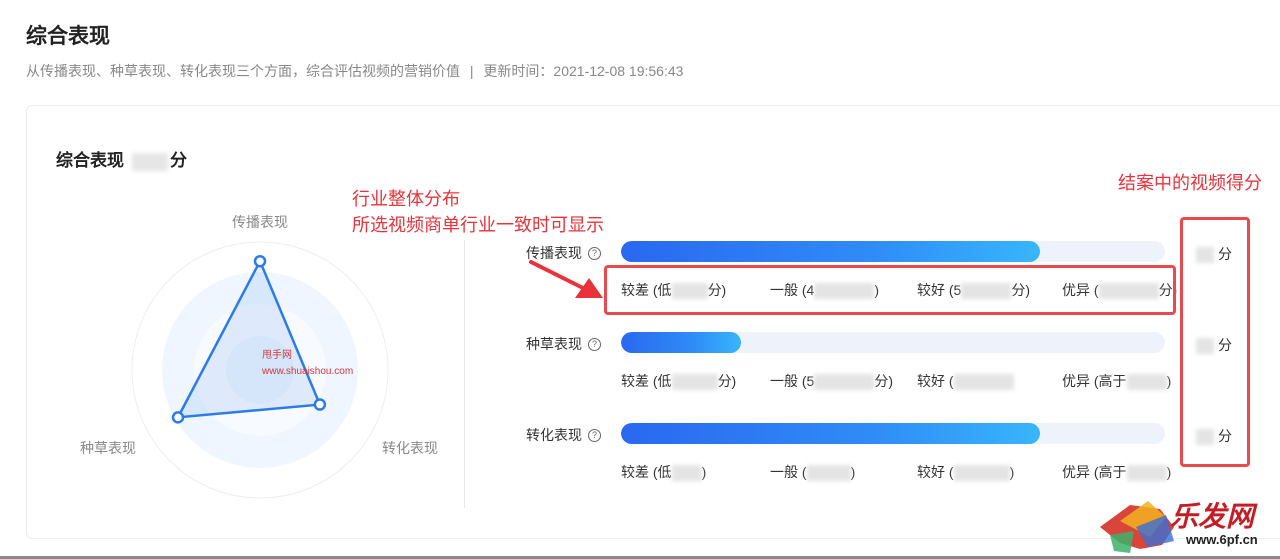 The width and height of the screenshot is (1280, 559). What do you see at coordinates (890, 290) in the screenshot?
I see `annotation-box-distribution` at bounding box center [890, 290].